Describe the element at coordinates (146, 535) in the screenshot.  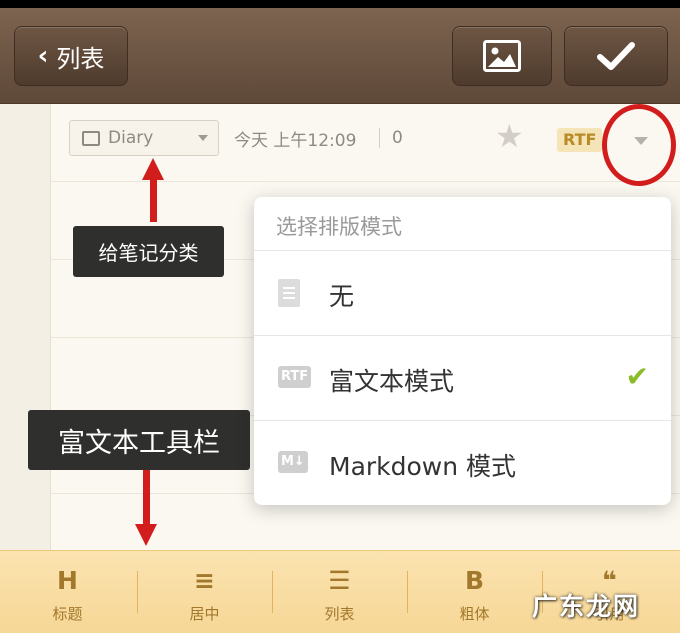
I see `arrow-down-head` at that location.